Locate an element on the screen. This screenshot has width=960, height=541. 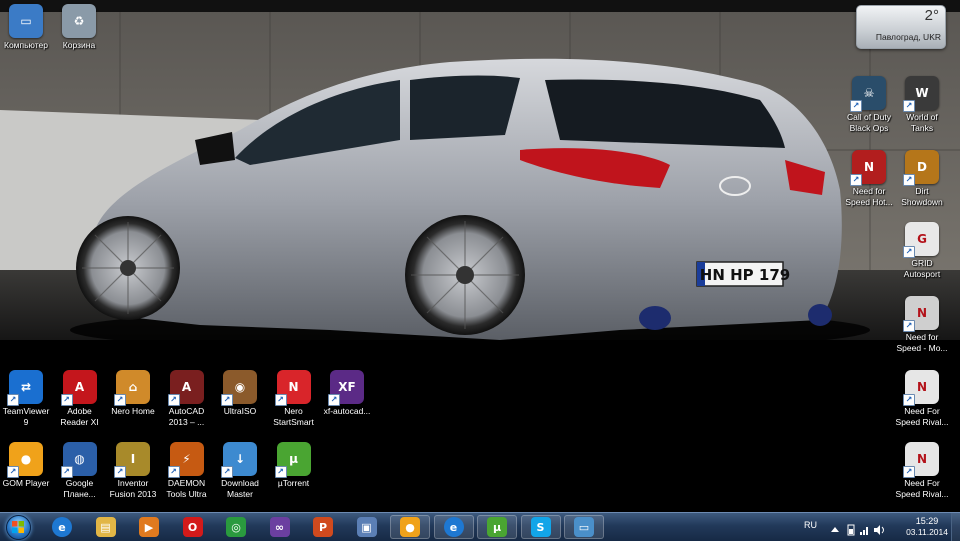
desktop-icon-grid-autosport: G ↗ GRID Autosport is located at coordinates (922, 250).